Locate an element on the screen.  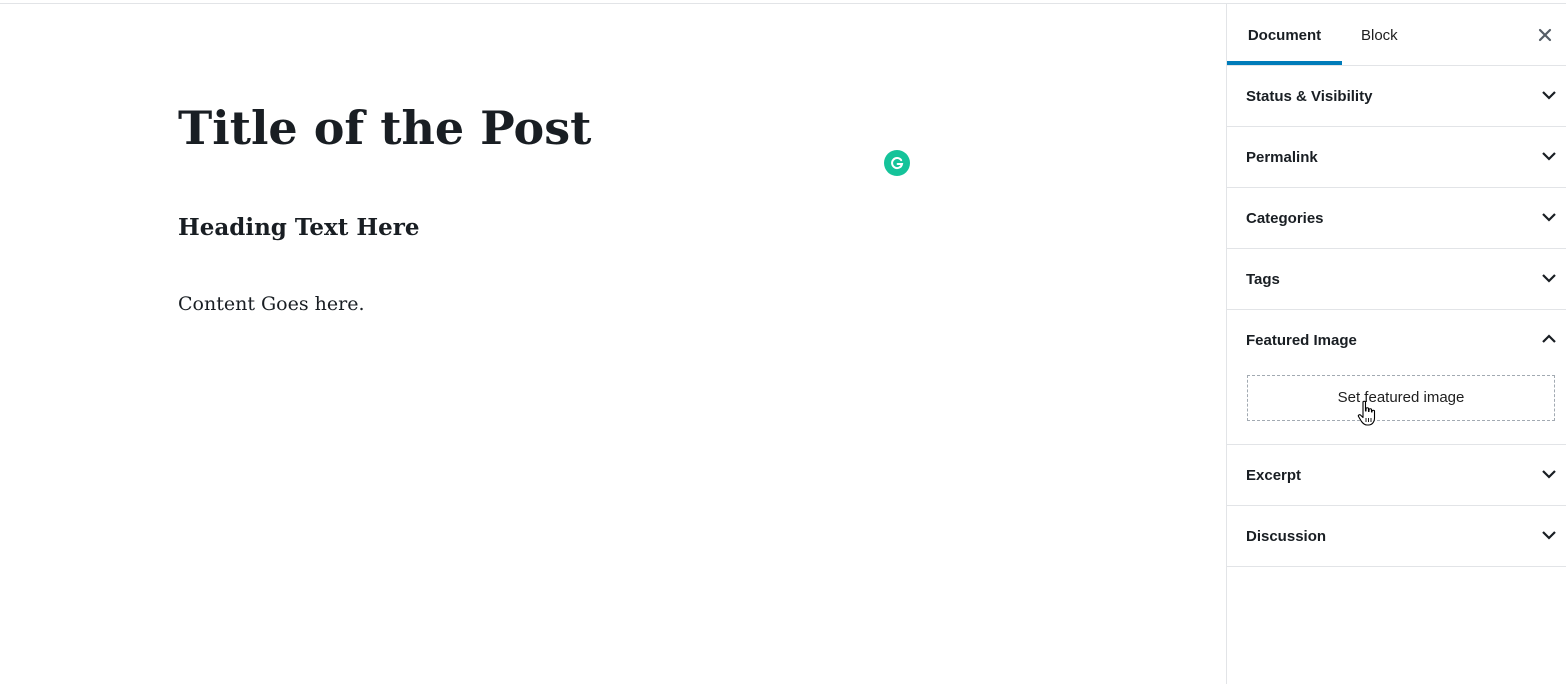
panel-discussion: Discussion is located at coordinates (1396, 536).